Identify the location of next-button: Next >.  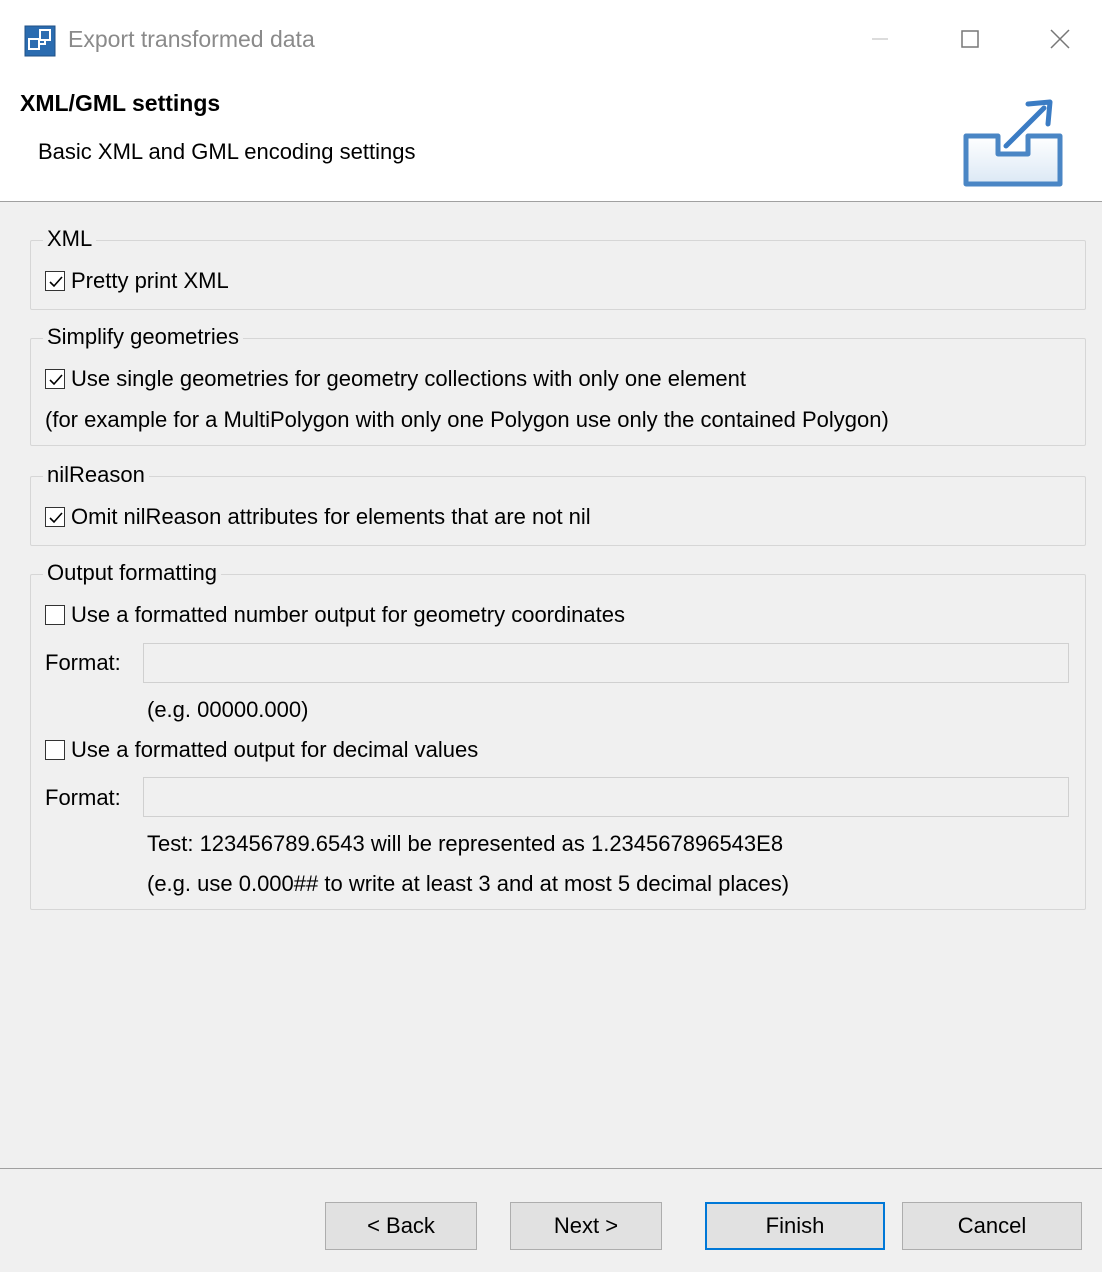
(586, 1226).